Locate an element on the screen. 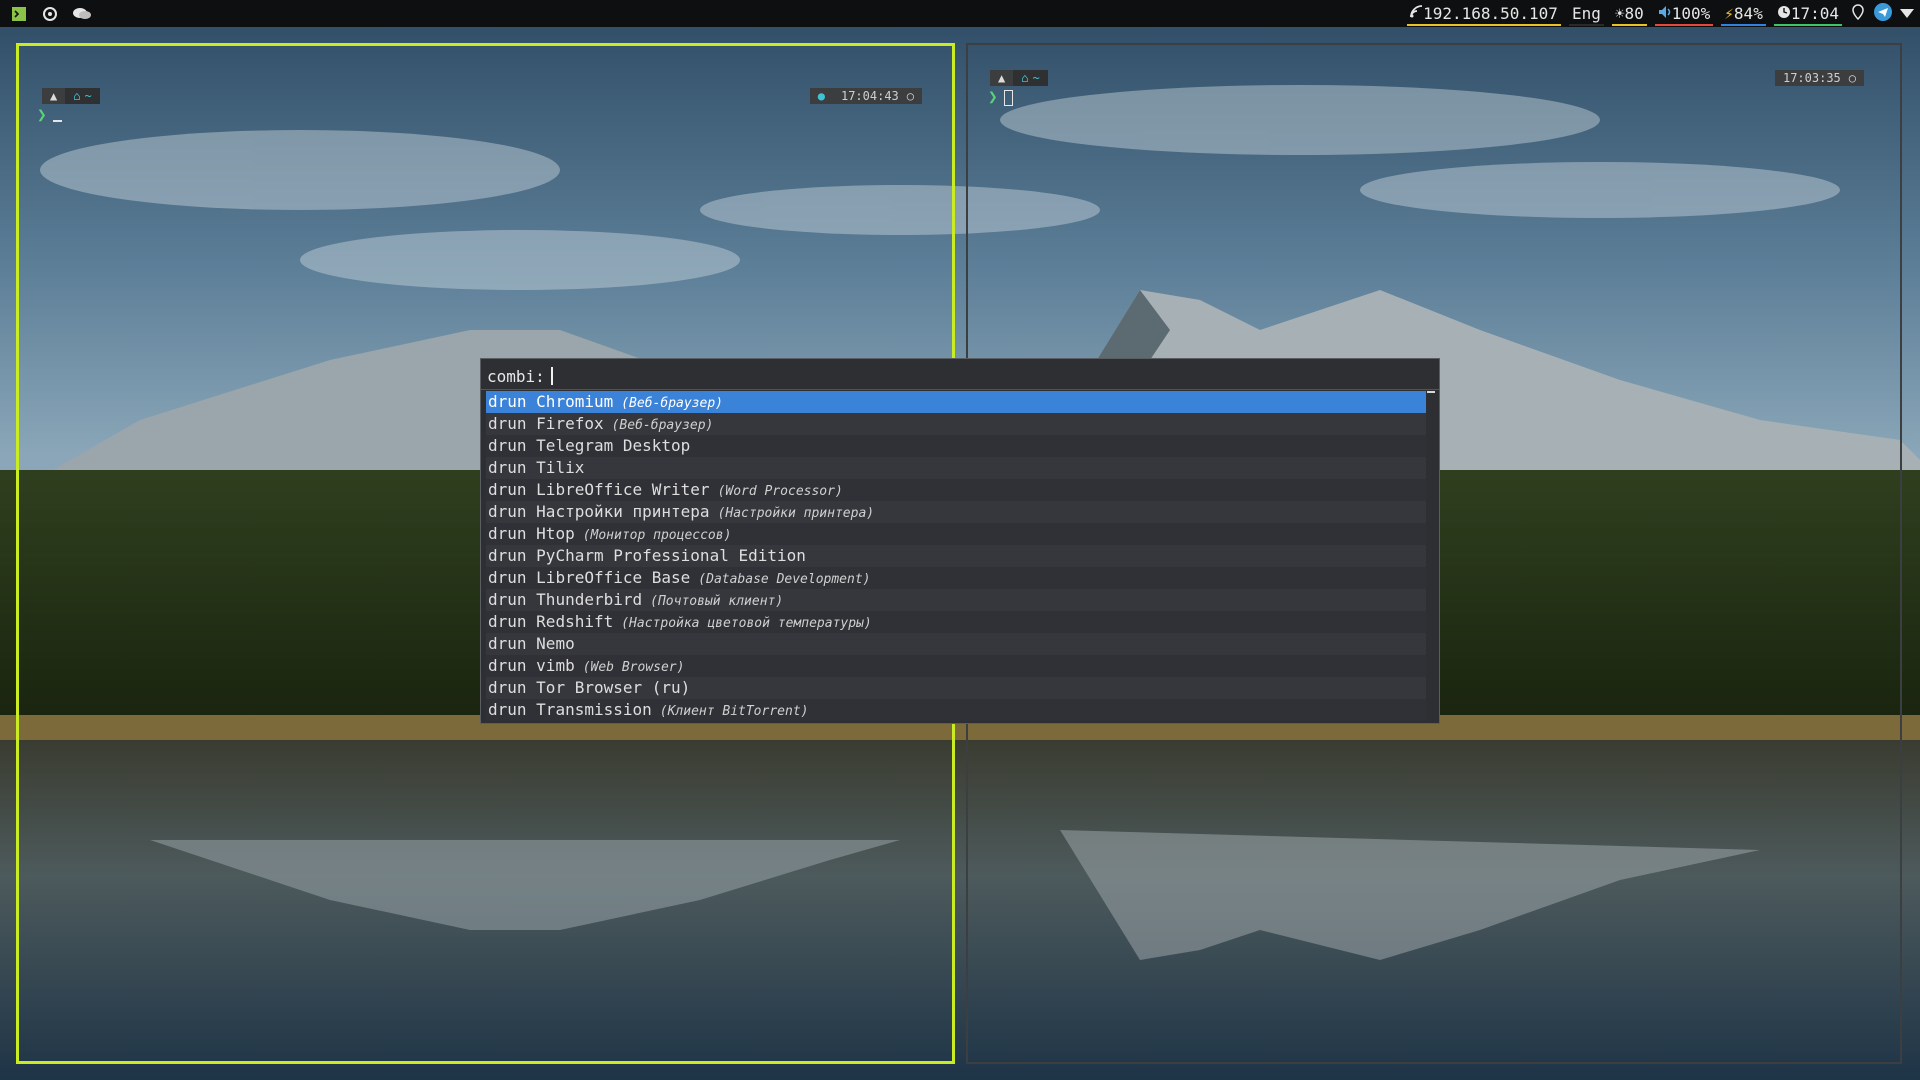 Image resolution: width=1920 pixels, height=1080 pixels. telegram-icon is located at coordinates (1883, 13).